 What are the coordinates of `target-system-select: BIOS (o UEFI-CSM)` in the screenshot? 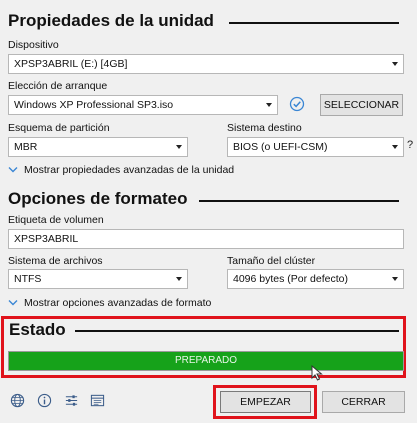 It's located at (315, 147).